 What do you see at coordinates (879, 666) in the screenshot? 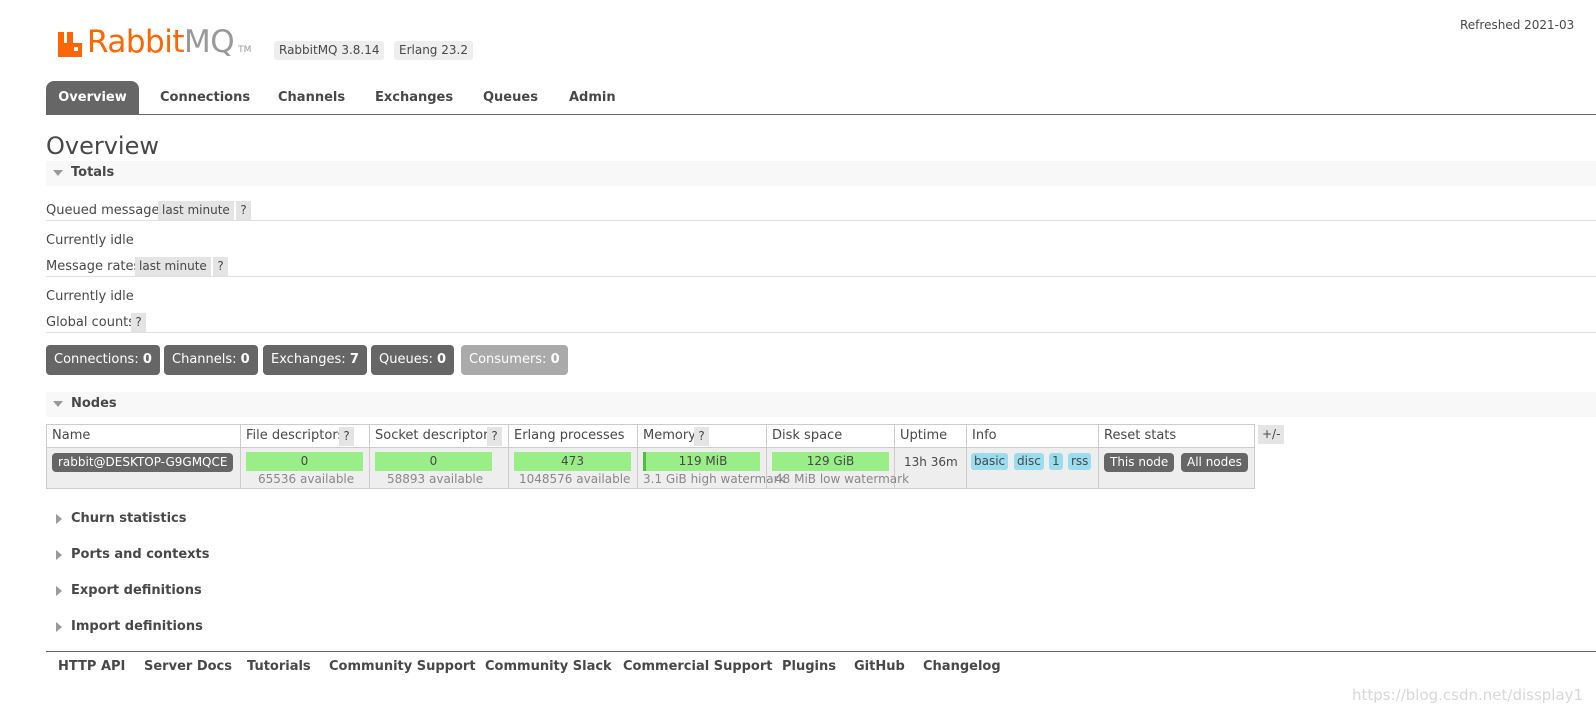
I see `footer-link-github: GitHub` at bounding box center [879, 666].